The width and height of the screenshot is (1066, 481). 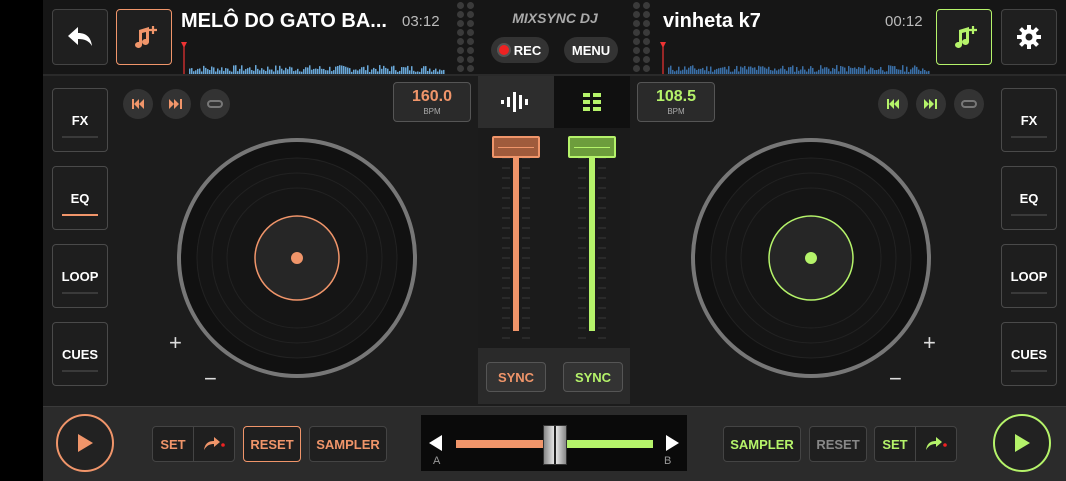 What do you see at coordinates (466, 38) in the screenshot?
I see `deck-a-level-meter` at bounding box center [466, 38].